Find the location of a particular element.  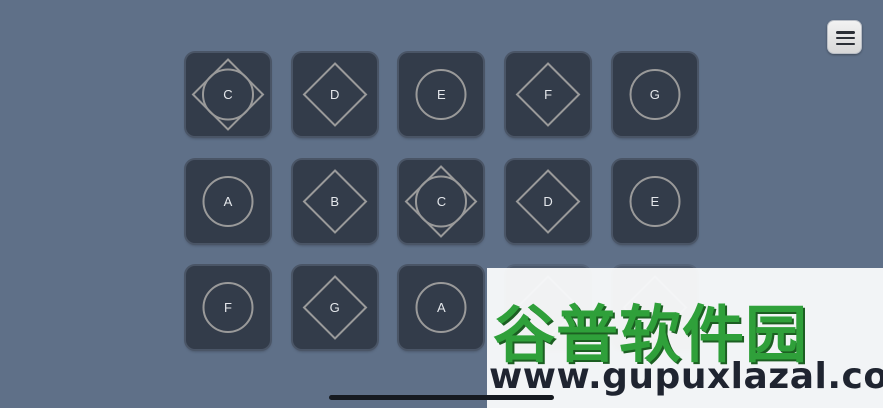

note-pad: B is located at coordinates (334, 201).